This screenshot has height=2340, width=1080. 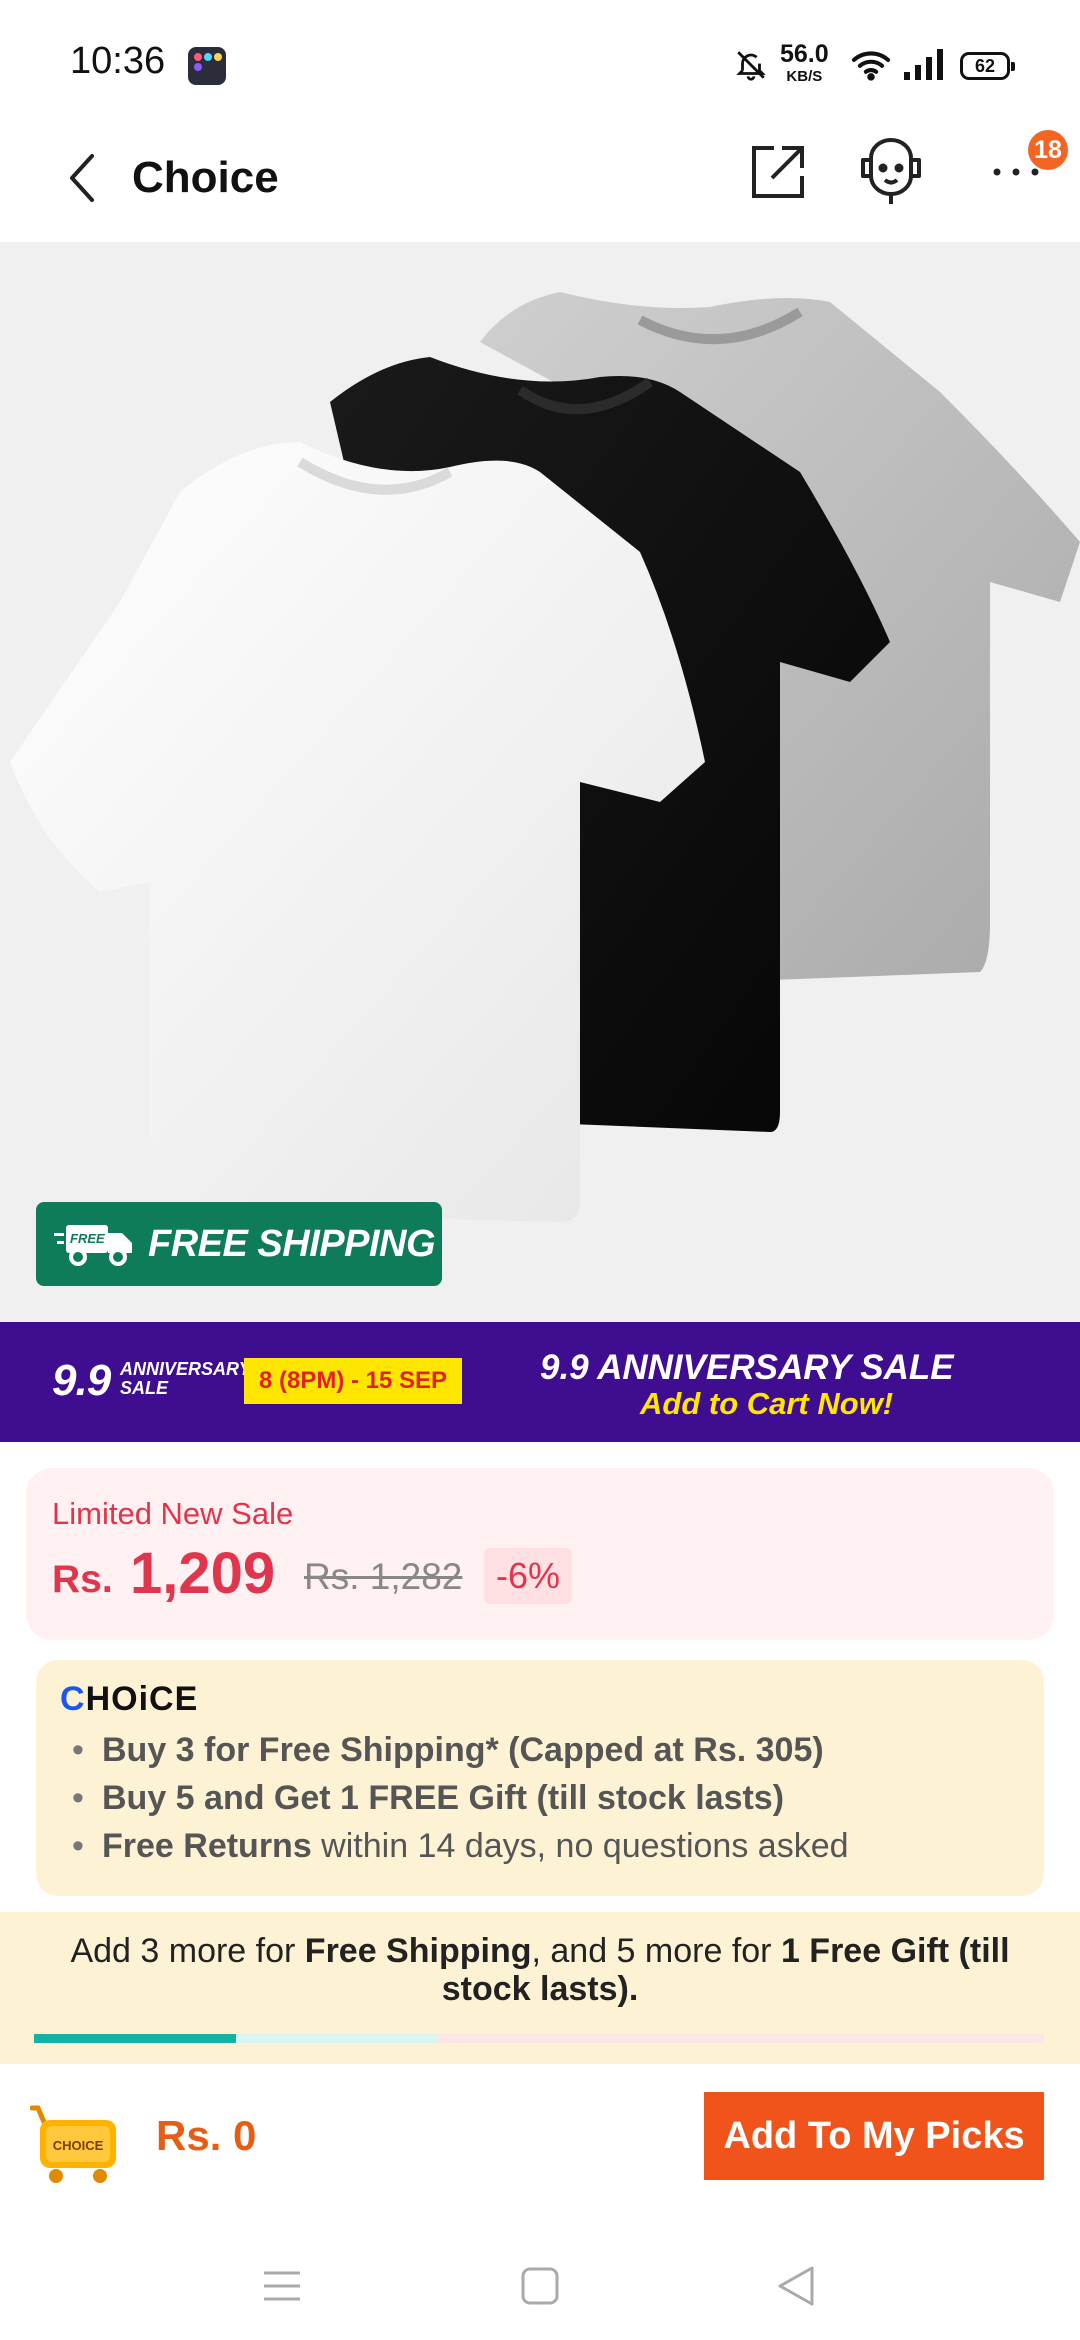 What do you see at coordinates (1048, 150) in the screenshot?
I see `notification-badge: 18` at bounding box center [1048, 150].